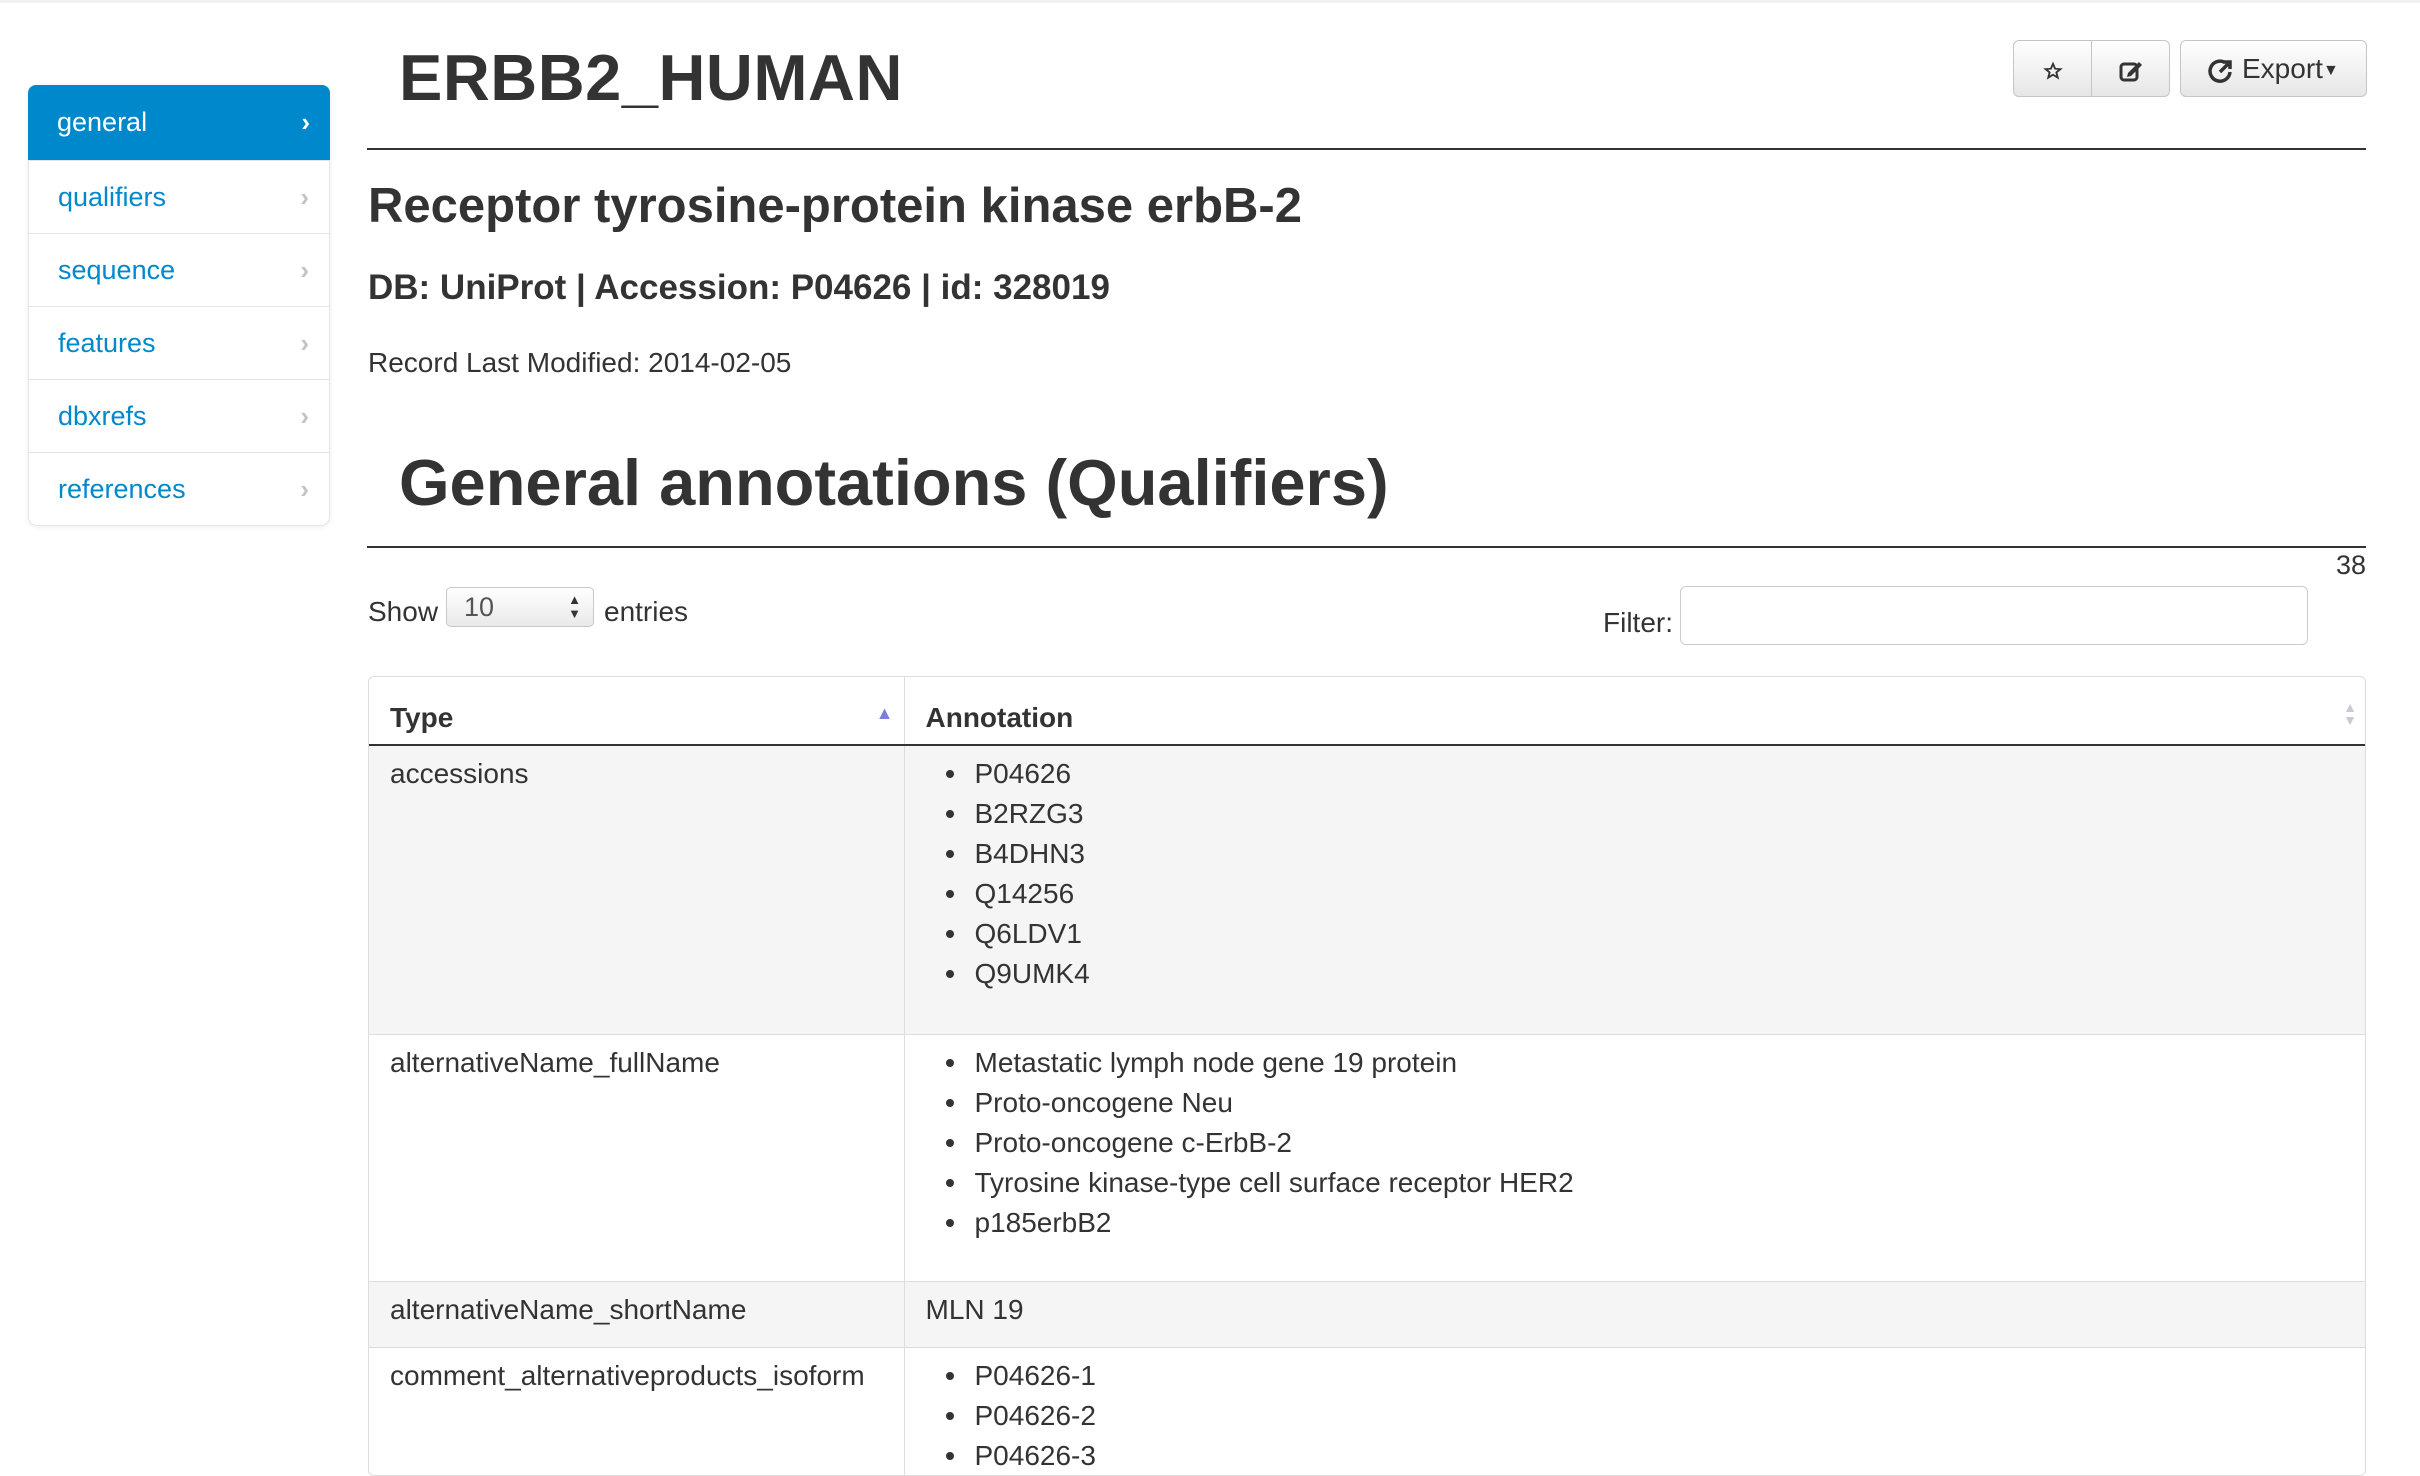 This screenshot has width=2420, height=1476. Describe the element at coordinates (574, 607) in the screenshot. I see `select-arrows-icon: ▲▼` at that location.